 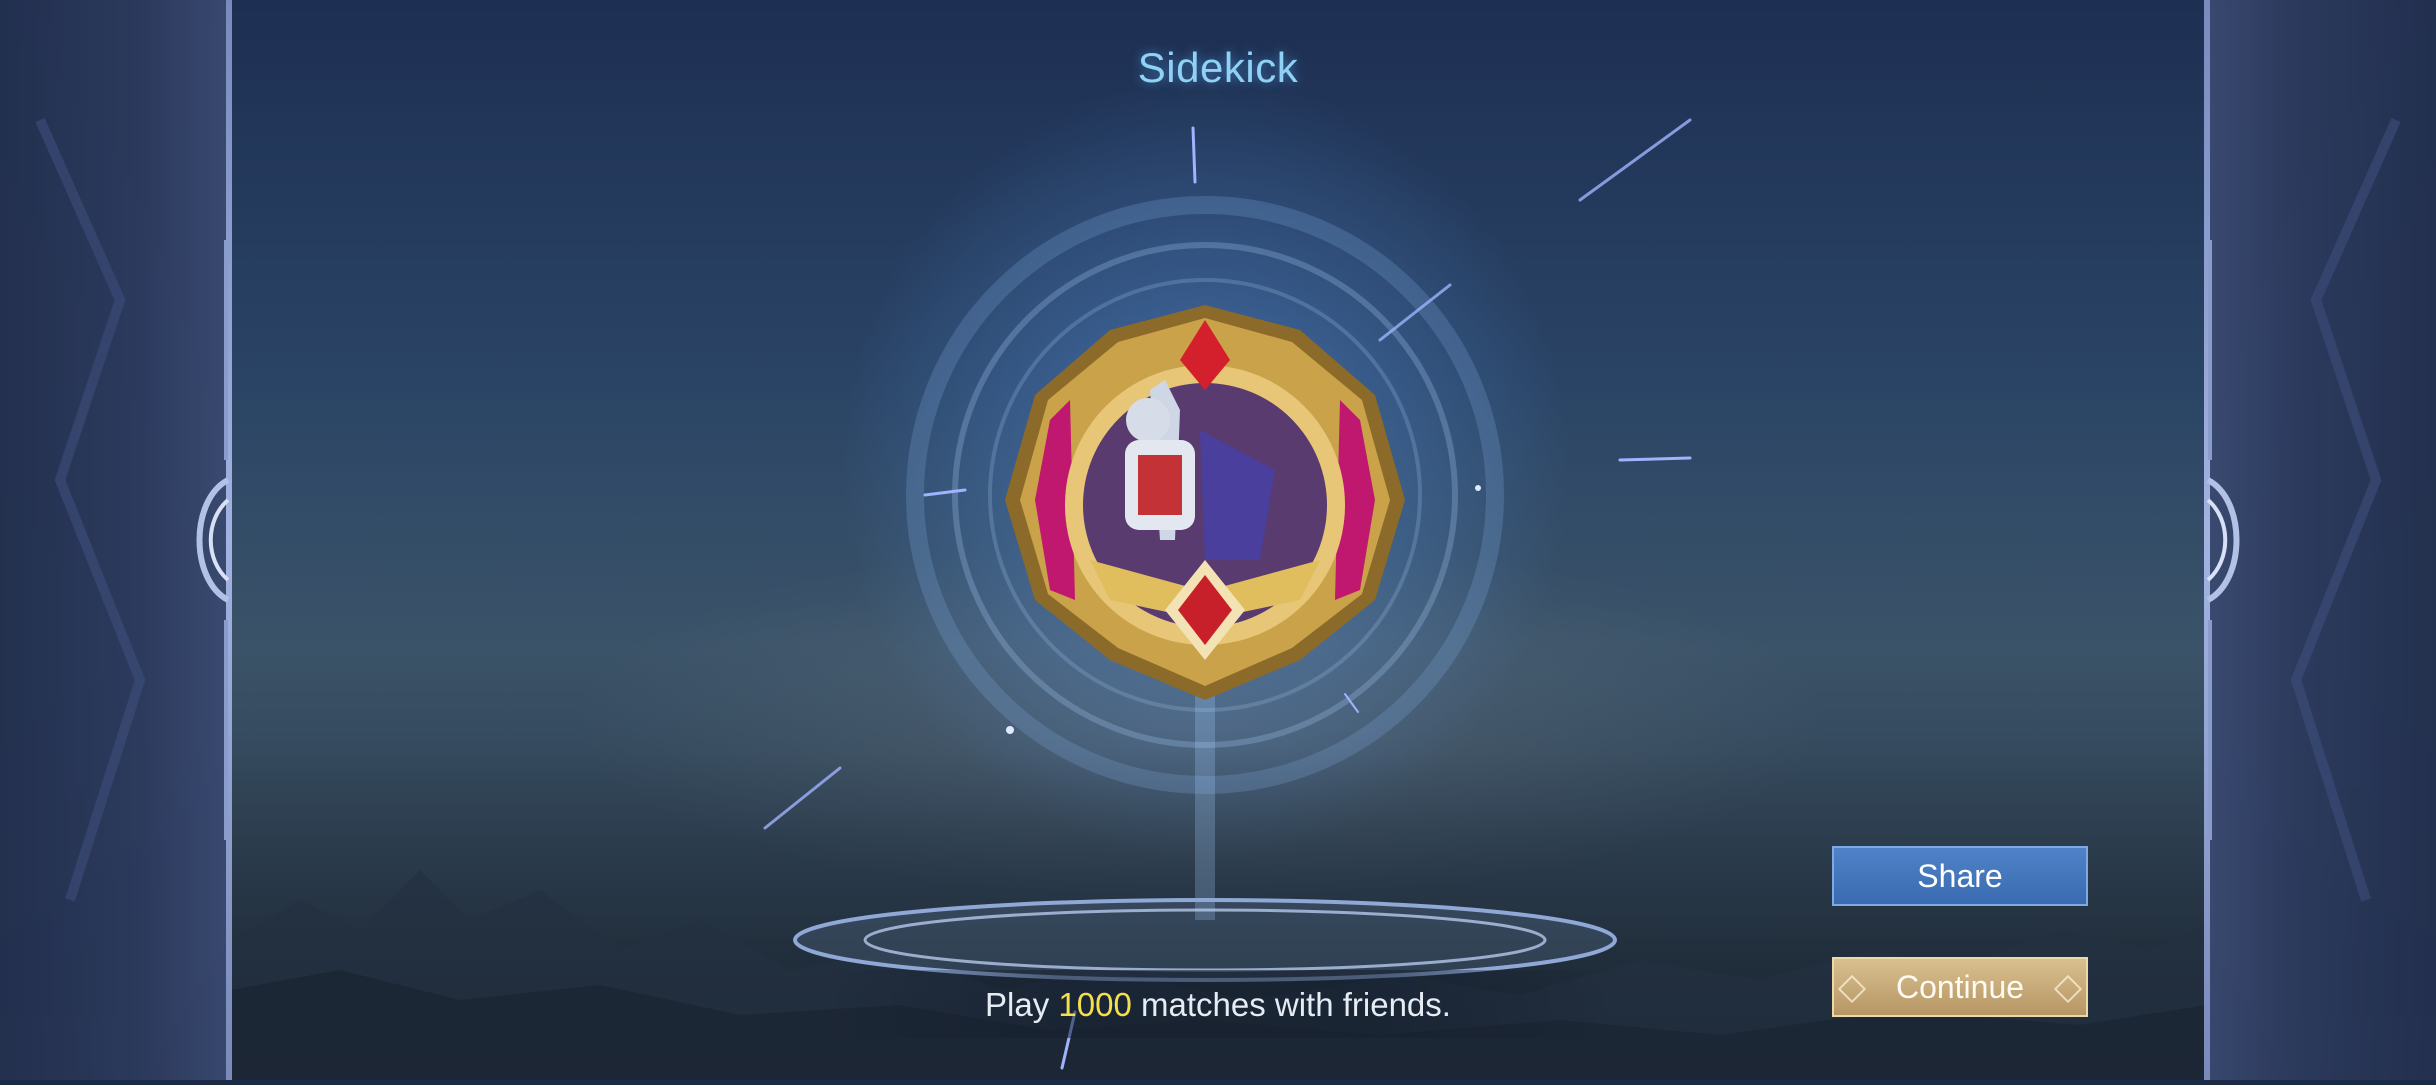 What do you see at coordinates (1022, 1004) in the screenshot?
I see `description-prefix: Play` at bounding box center [1022, 1004].